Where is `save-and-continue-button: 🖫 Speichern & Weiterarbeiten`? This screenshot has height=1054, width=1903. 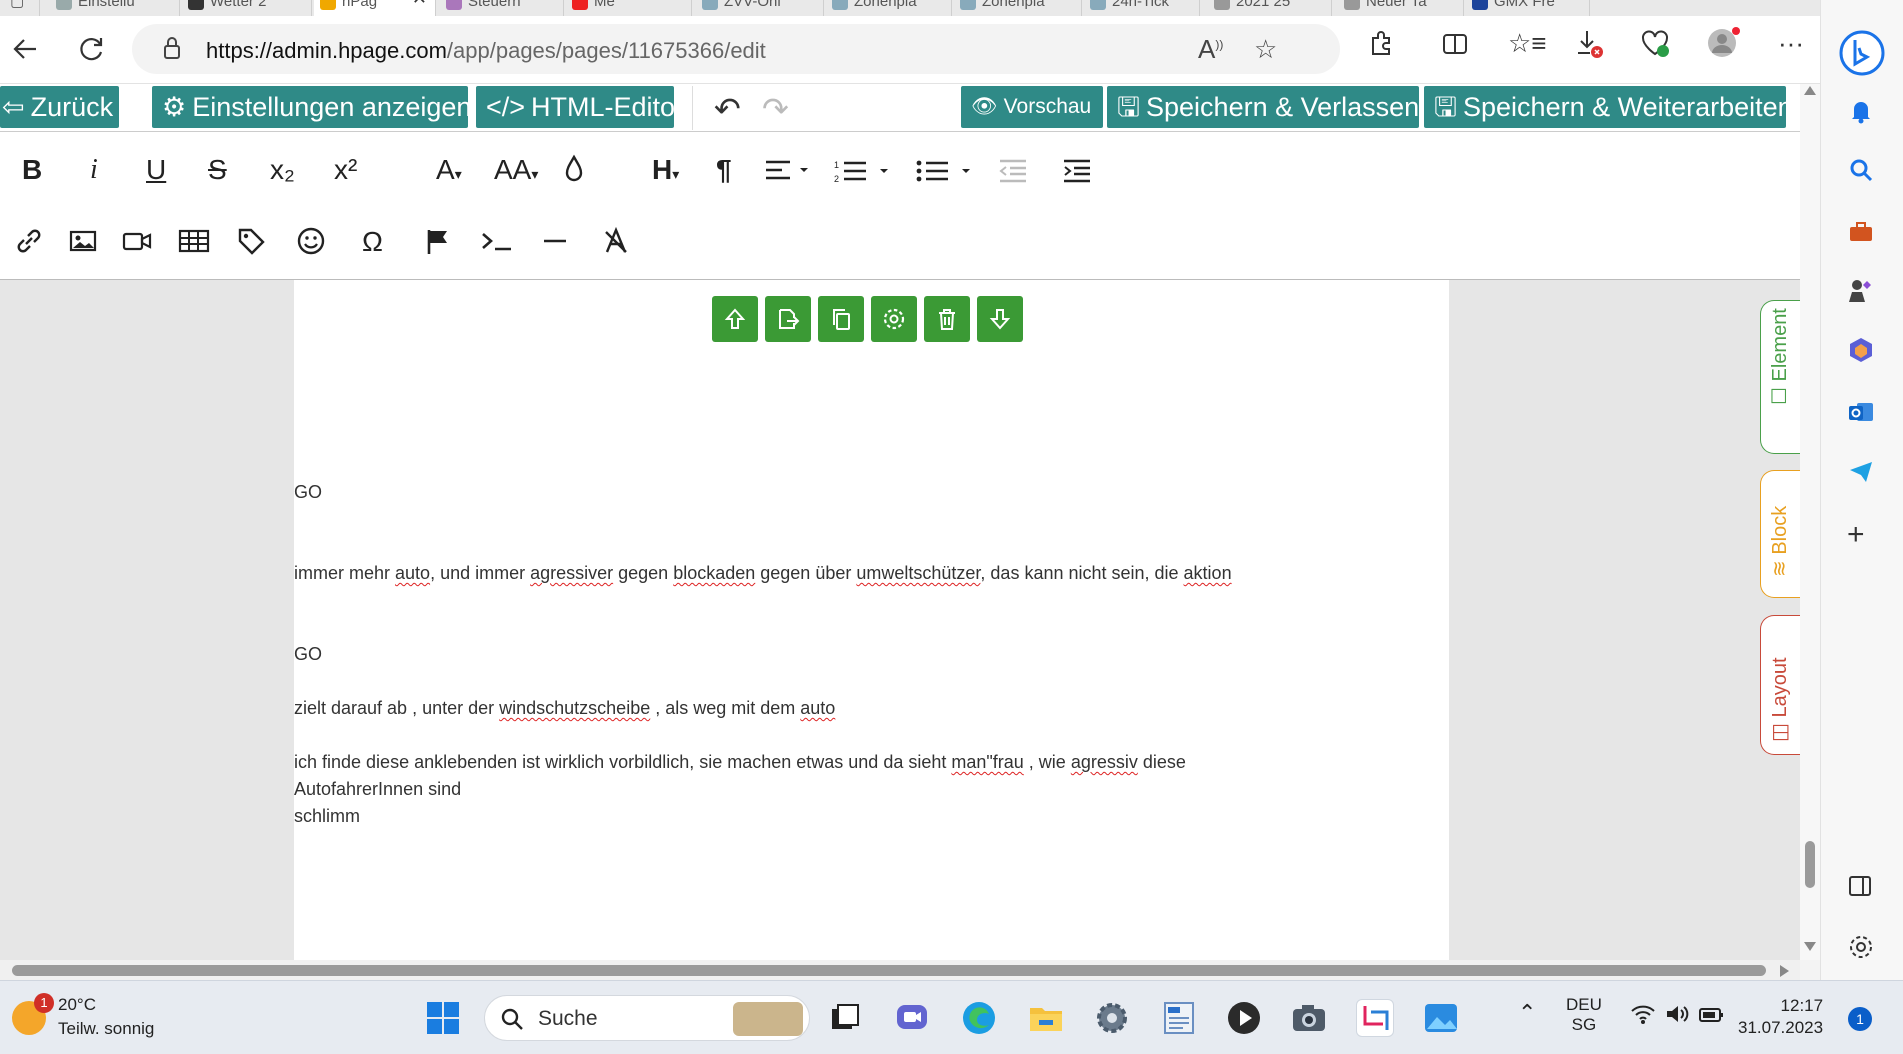
save-and-continue-button: 🖫 Speichern & Weiterarbeiten is located at coordinates (1608, 107).